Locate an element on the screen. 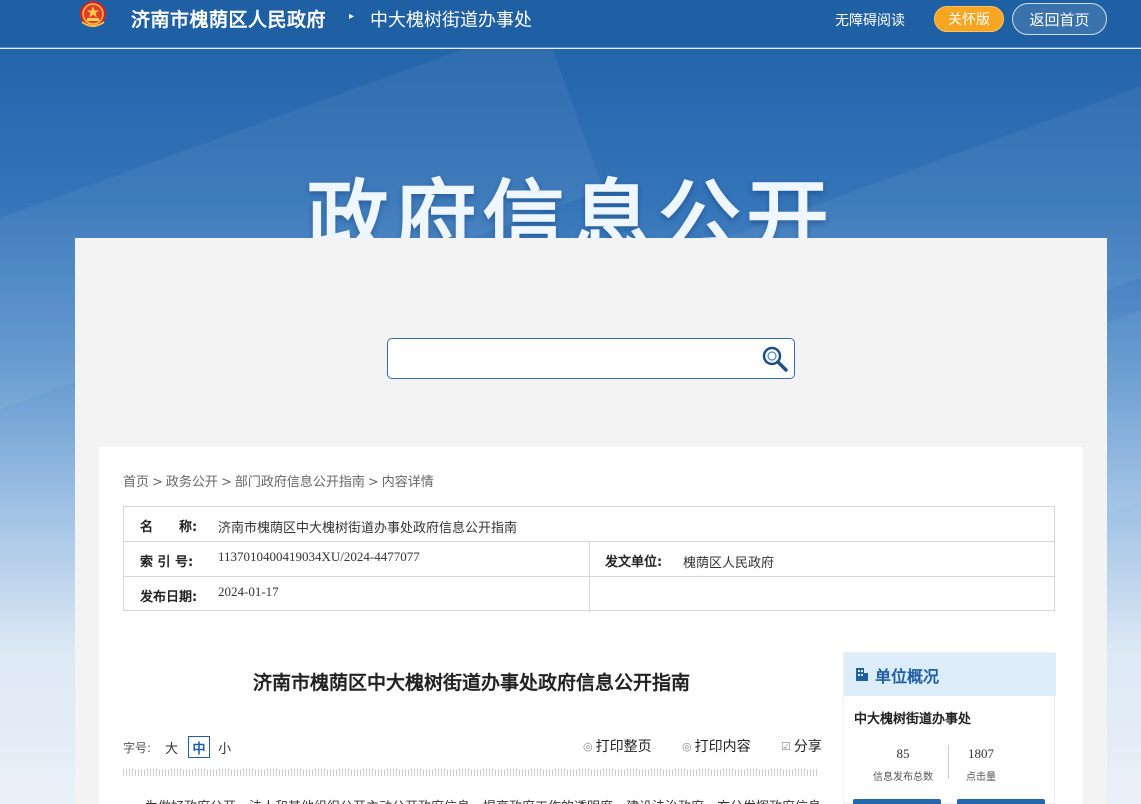 The width and height of the screenshot is (1141, 804). stat-value: 1807 is located at coordinates (981, 753).